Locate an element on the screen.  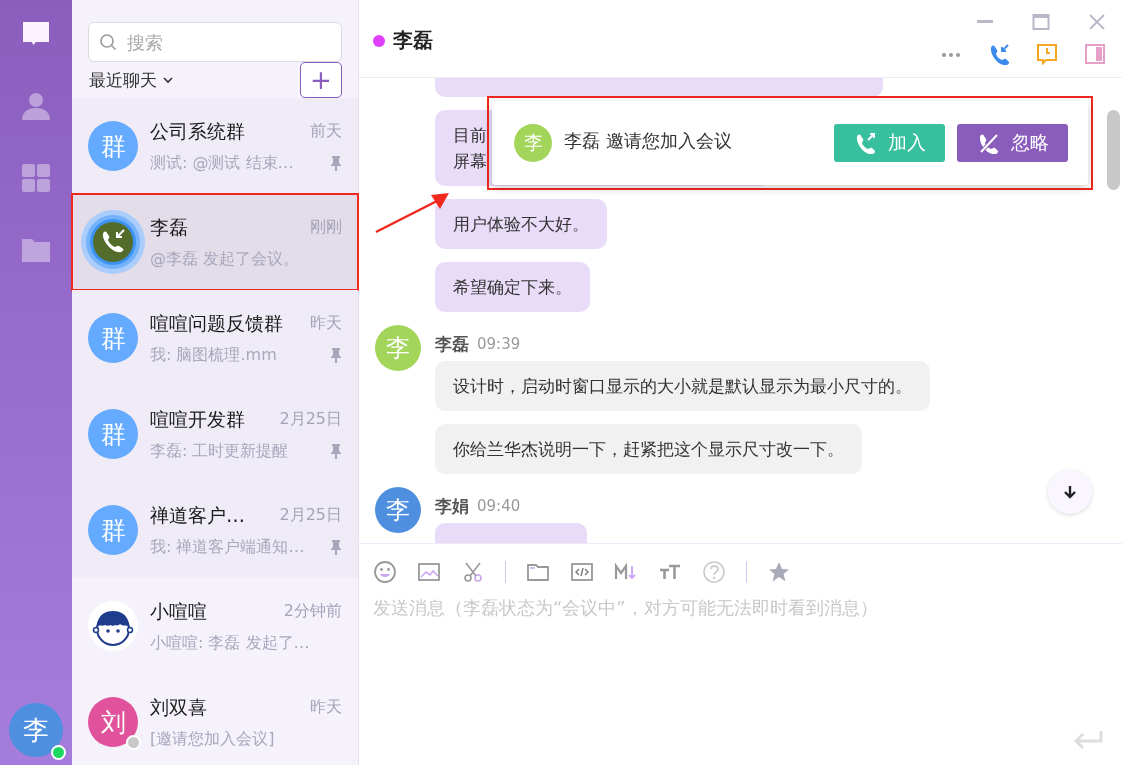
clock-message-icon is located at coordinates (1047, 53).